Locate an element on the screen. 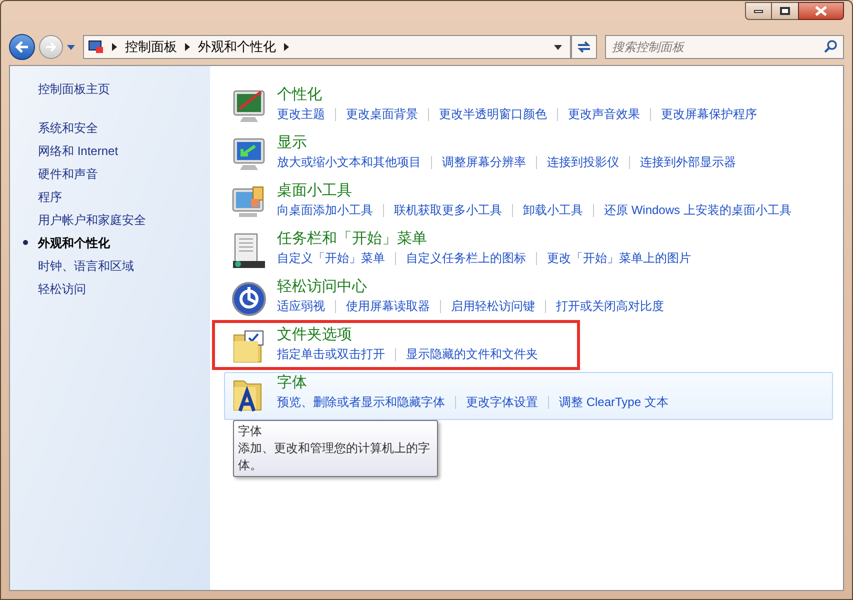  sidebar-link: 硬件和声音 is located at coordinates (68, 173).